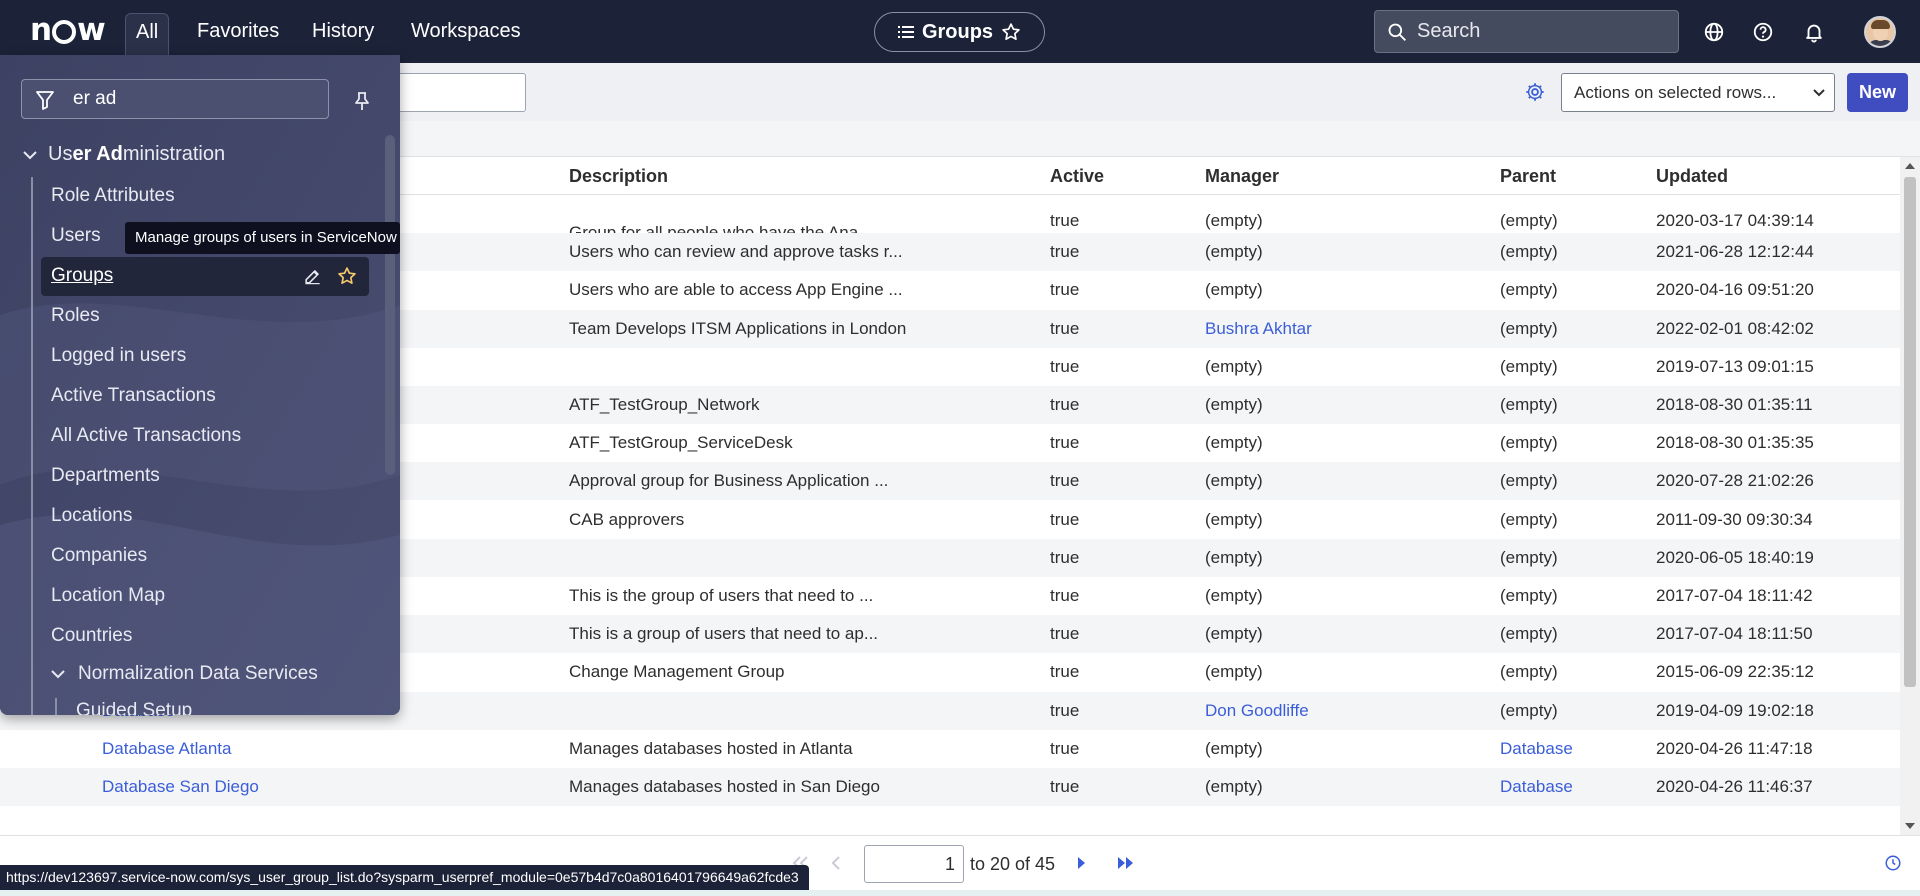 This screenshot has width=1920, height=896. What do you see at coordinates (1735, 443) in the screenshot?
I see `cell-updated: 2018-08-30 01:35:35` at bounding box center [1735, 443].